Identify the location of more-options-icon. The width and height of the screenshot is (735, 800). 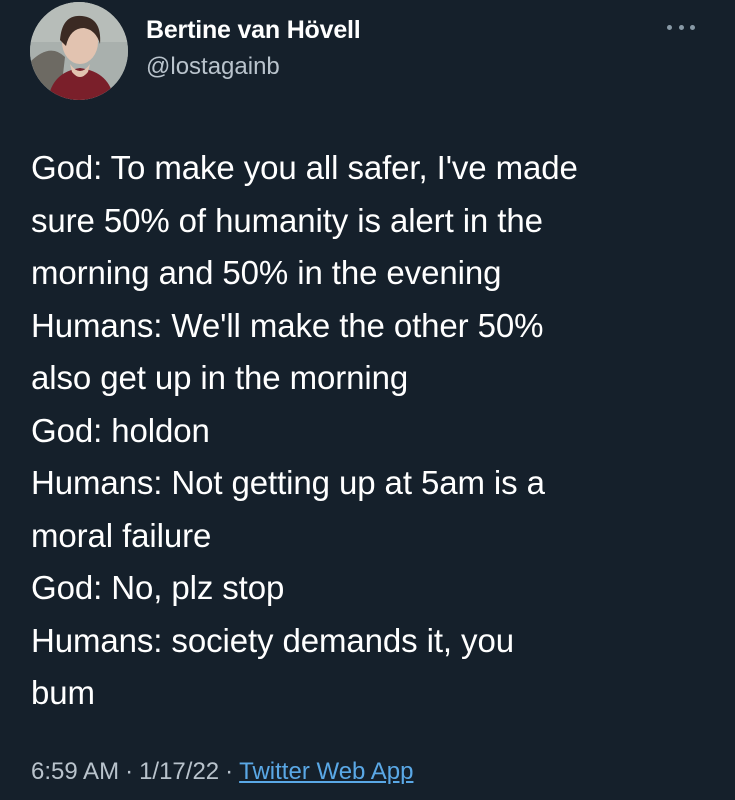
(681, 27).